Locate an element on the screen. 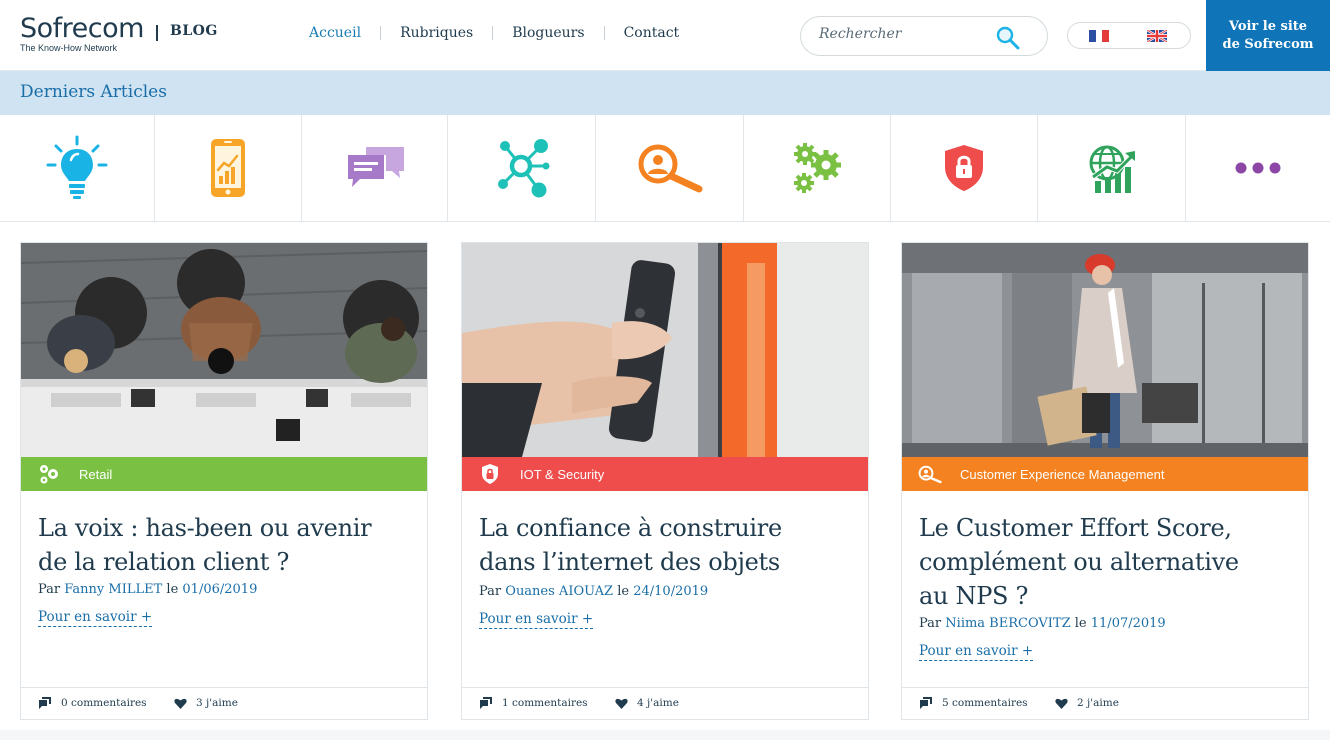 The width and height of the screenshot is (1330, 740). language-switcher is located at coordinates (1129, 35).